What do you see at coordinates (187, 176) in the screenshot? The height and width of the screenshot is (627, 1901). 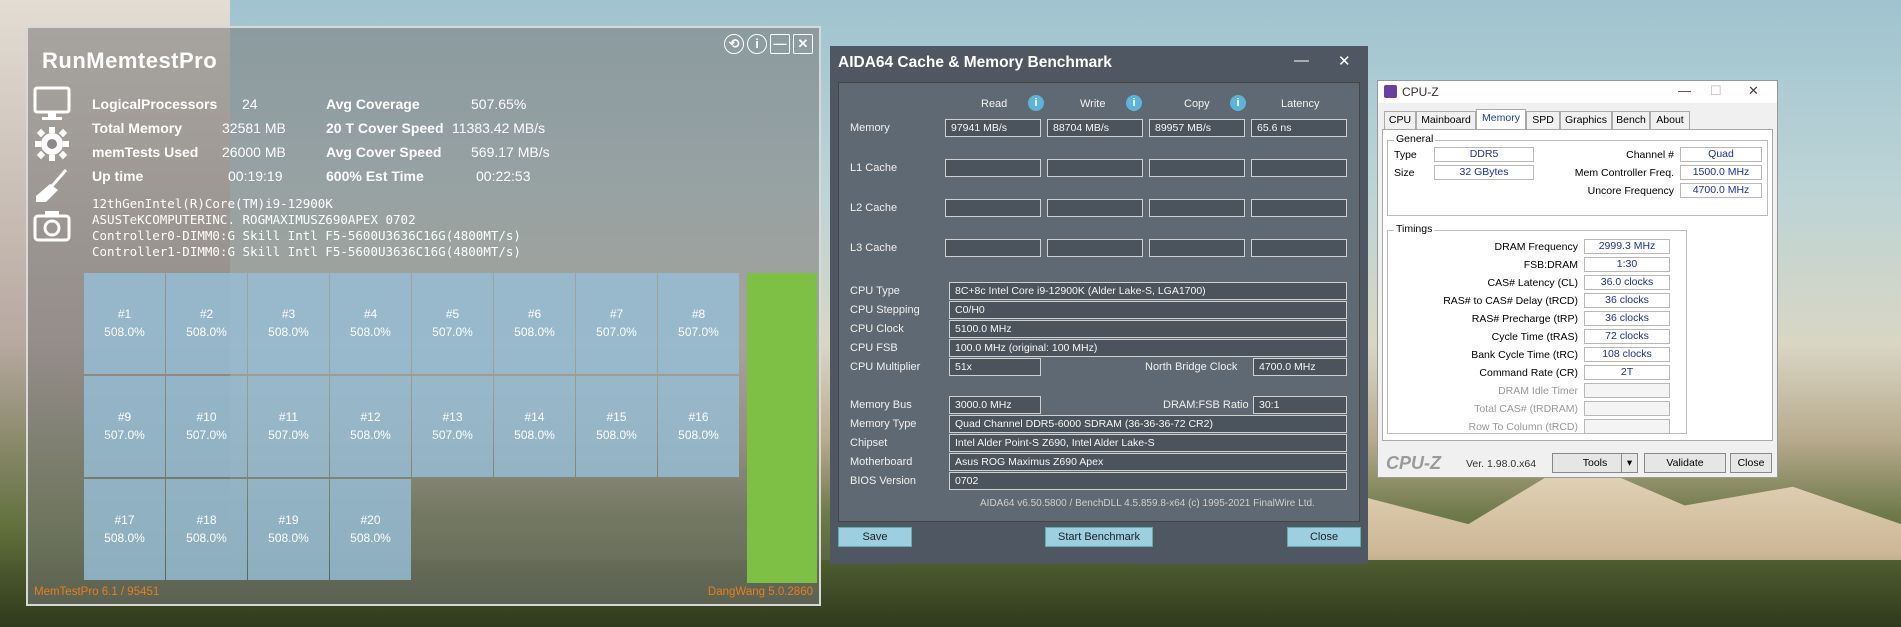 I see `stat-up-time: Up time 00:19:19` at bounding box center [187, 176].